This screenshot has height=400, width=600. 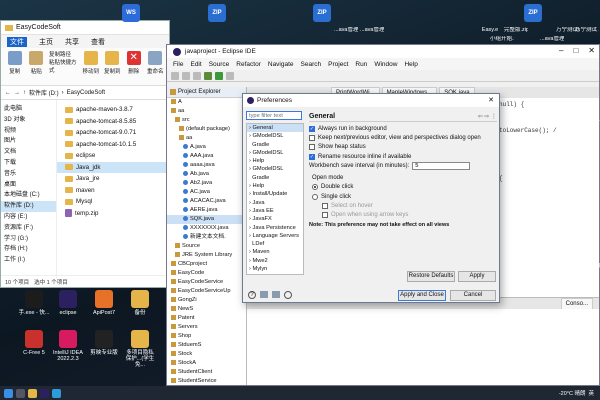 What do you see at coordinates (68, 303) in the screenshot?
I see `desktop-shortcut: eclipse` at bounding box center [68, 303].